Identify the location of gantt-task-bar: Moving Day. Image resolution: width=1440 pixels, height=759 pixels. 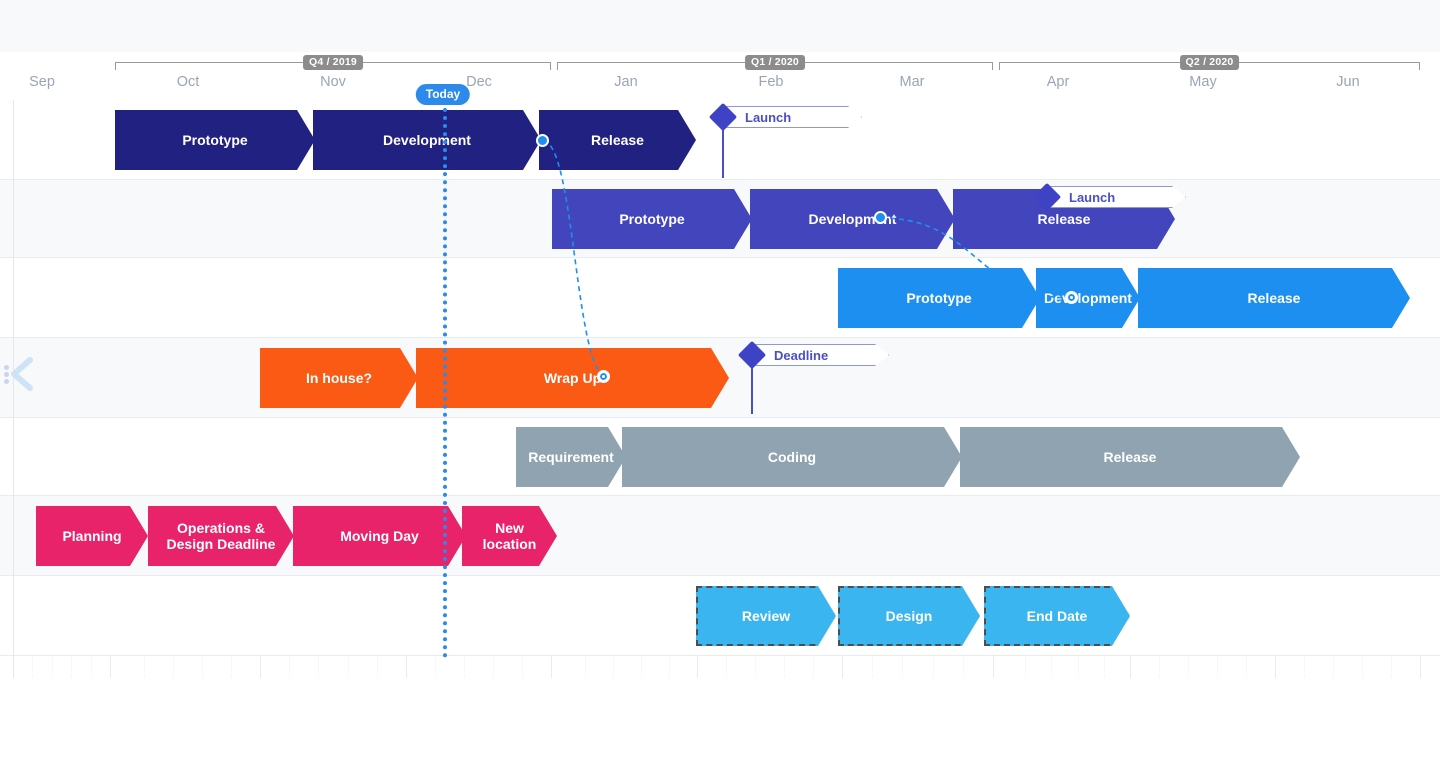
(379, 536).